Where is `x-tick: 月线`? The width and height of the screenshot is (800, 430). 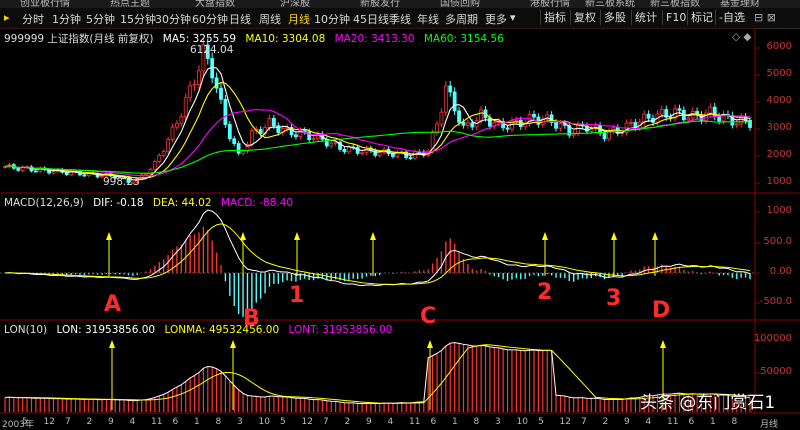
x-tick: 月线 is located at coordinates (769, 425).